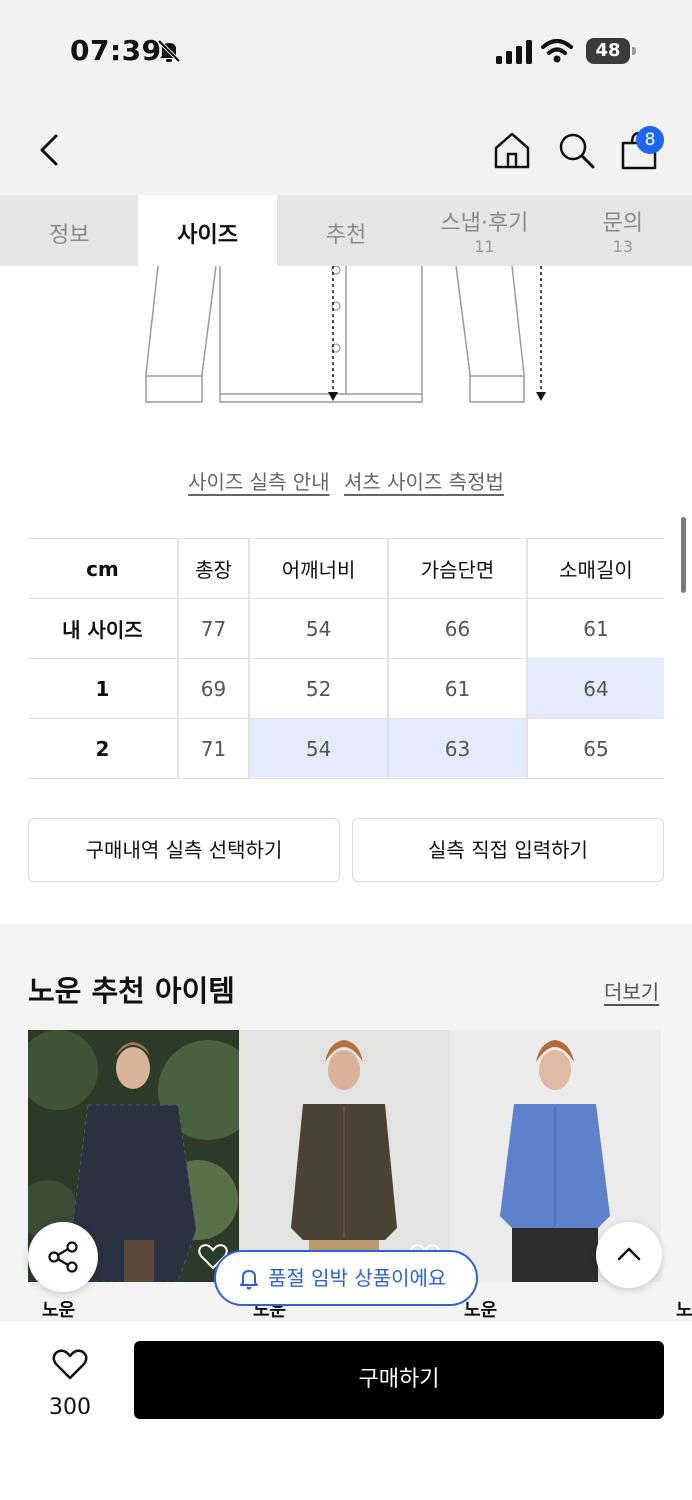 This screenshot has height=1500, width=692. I want to click on row-label: 내 사이즈, so click(103, 628).